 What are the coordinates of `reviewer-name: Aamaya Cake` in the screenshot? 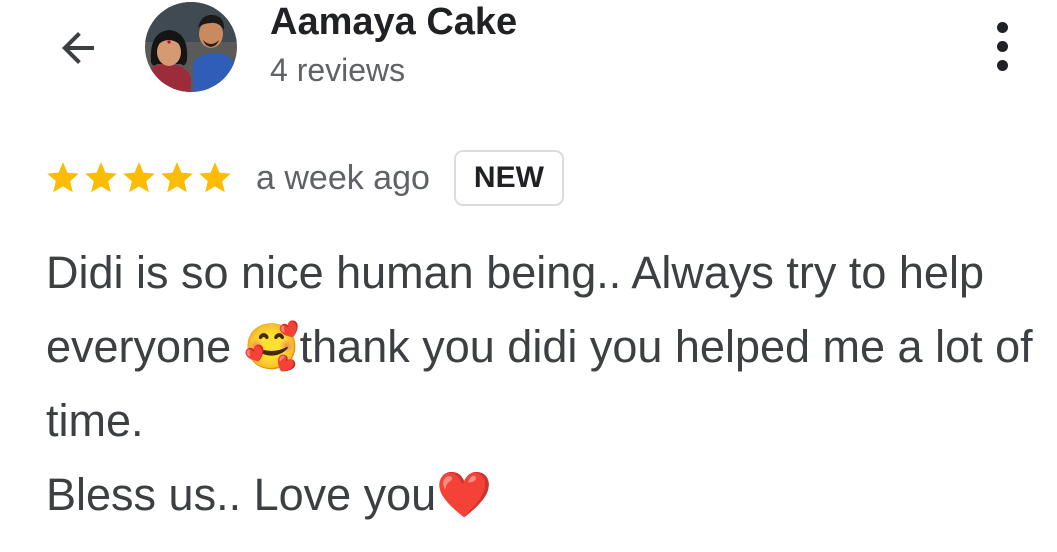 It's located at (393, 22).